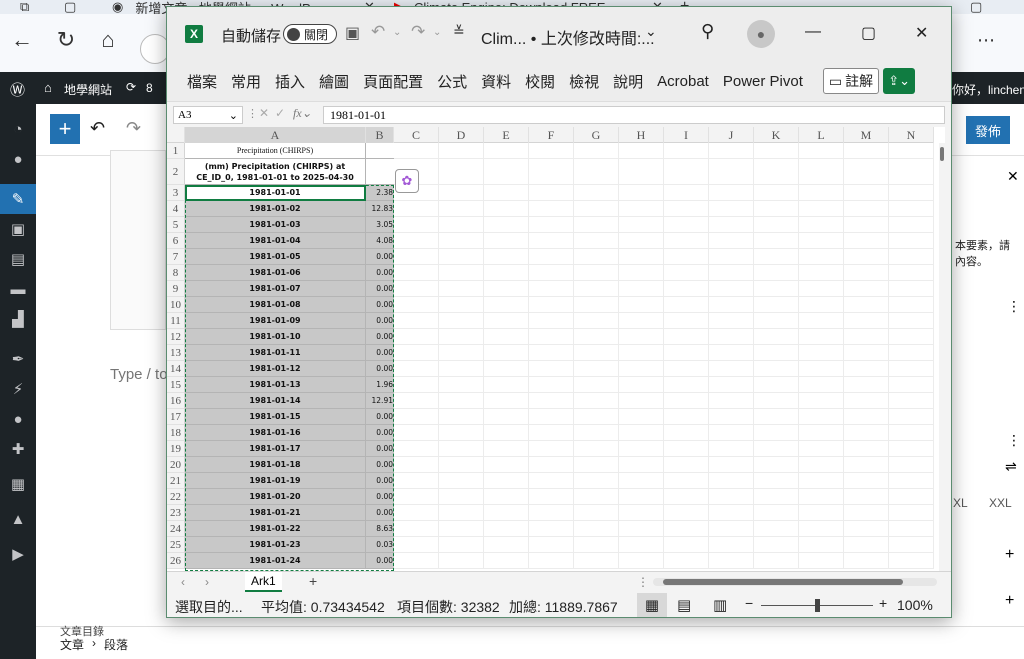  What do you see at coordinates (18, 129) in the screenshot?
I see `dashboard-icon: ◔` at bounding box center [18, 129].